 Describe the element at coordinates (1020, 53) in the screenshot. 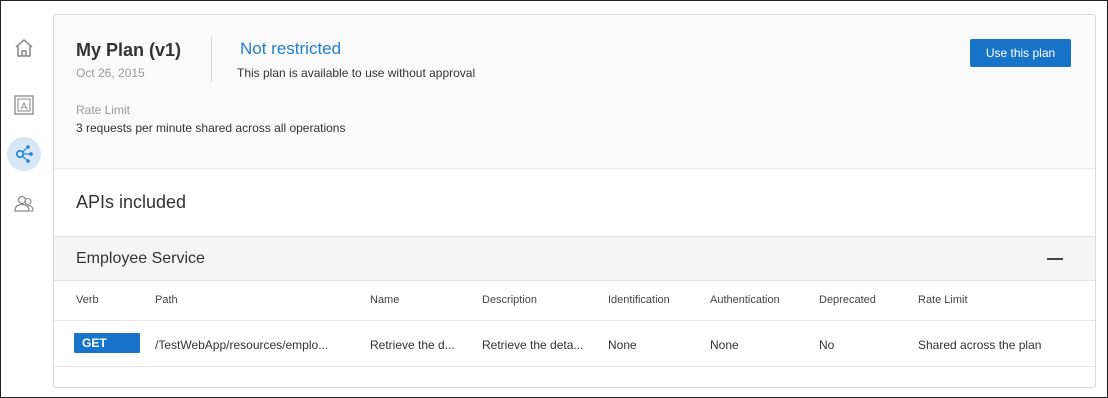

I see `use-plan-button: Use this plan` at that location.